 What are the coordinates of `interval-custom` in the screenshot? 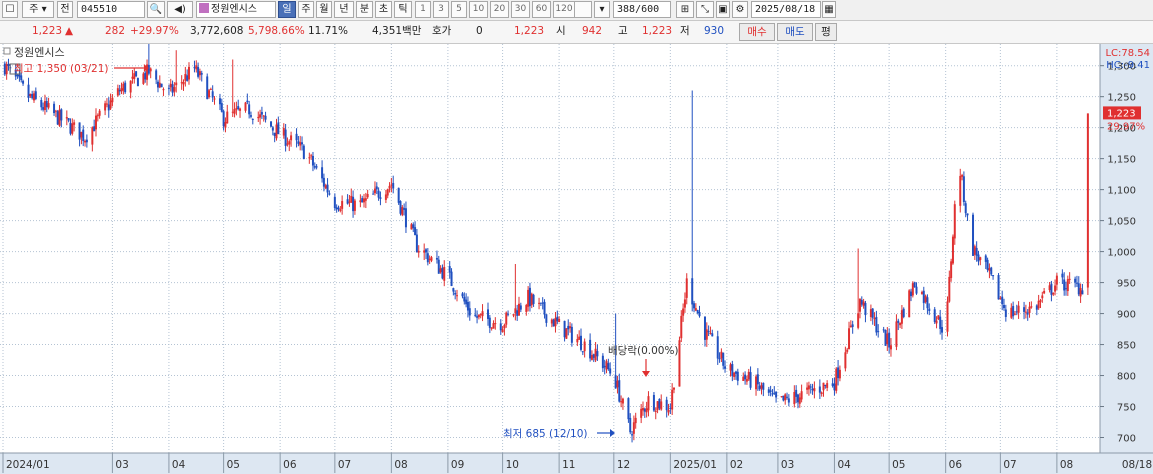 It's located at (582, 9).